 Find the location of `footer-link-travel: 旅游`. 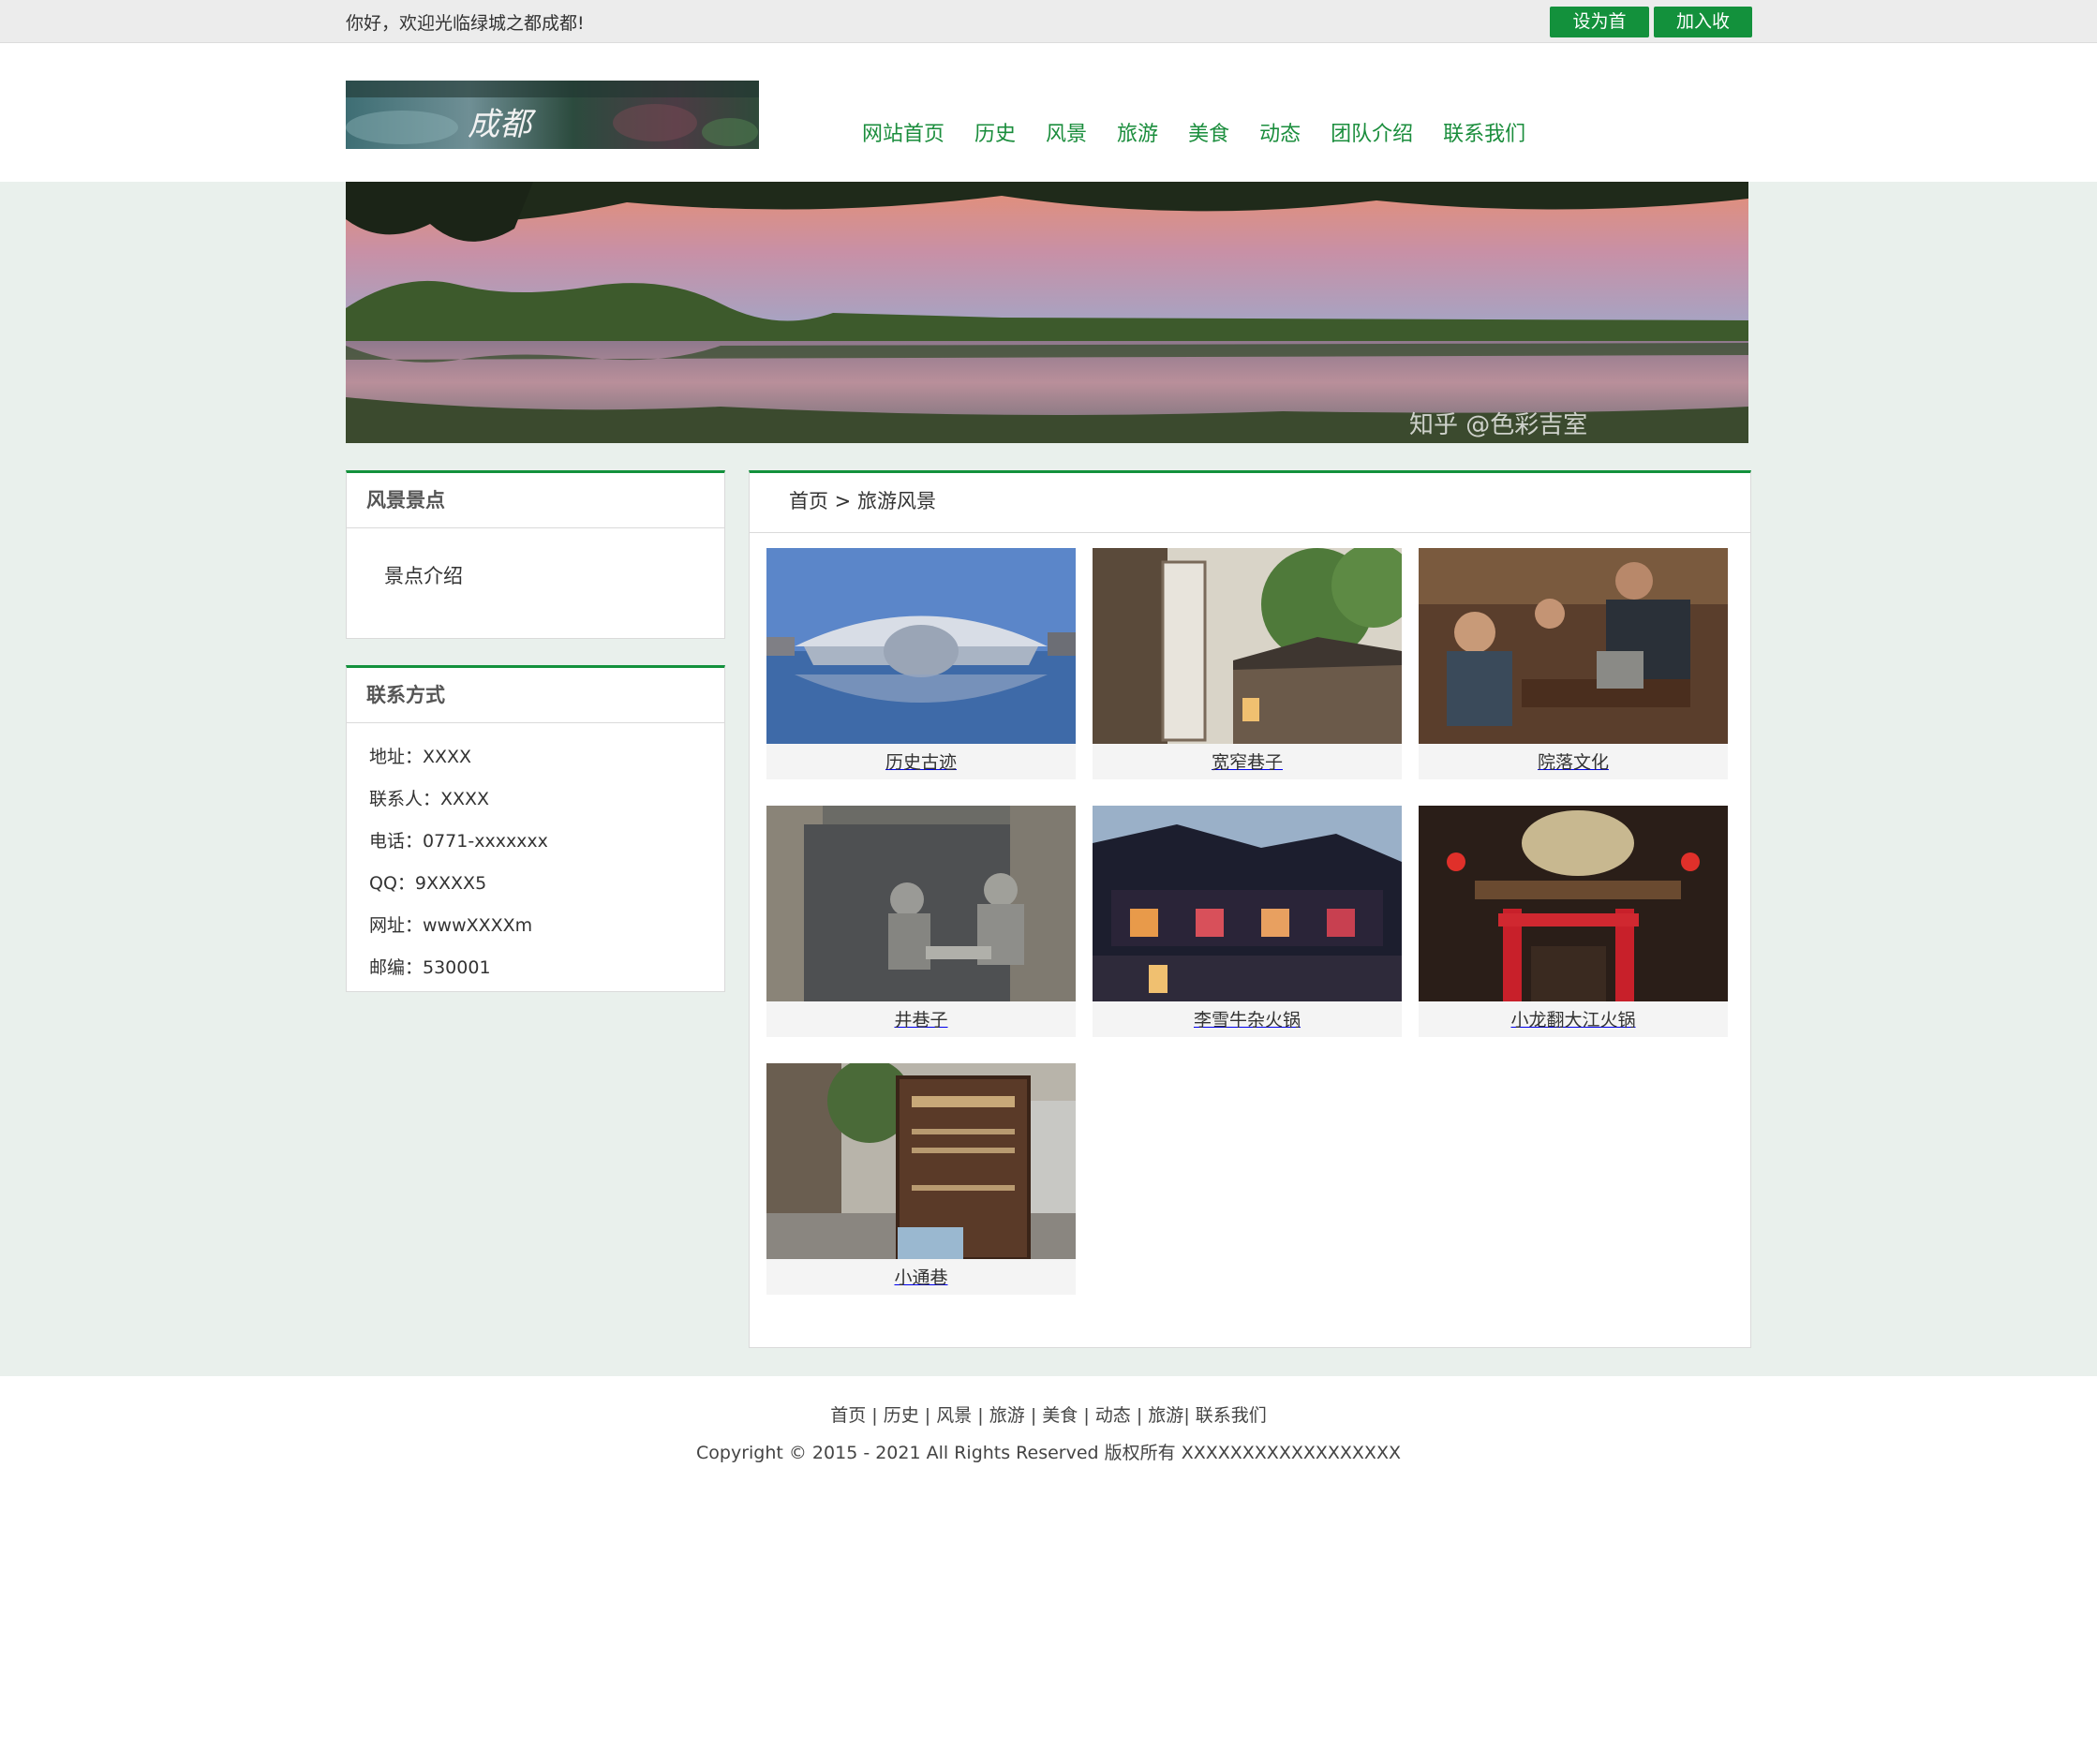

footer-link-travel: 旅游 is located at coordinates (1007, 1415).